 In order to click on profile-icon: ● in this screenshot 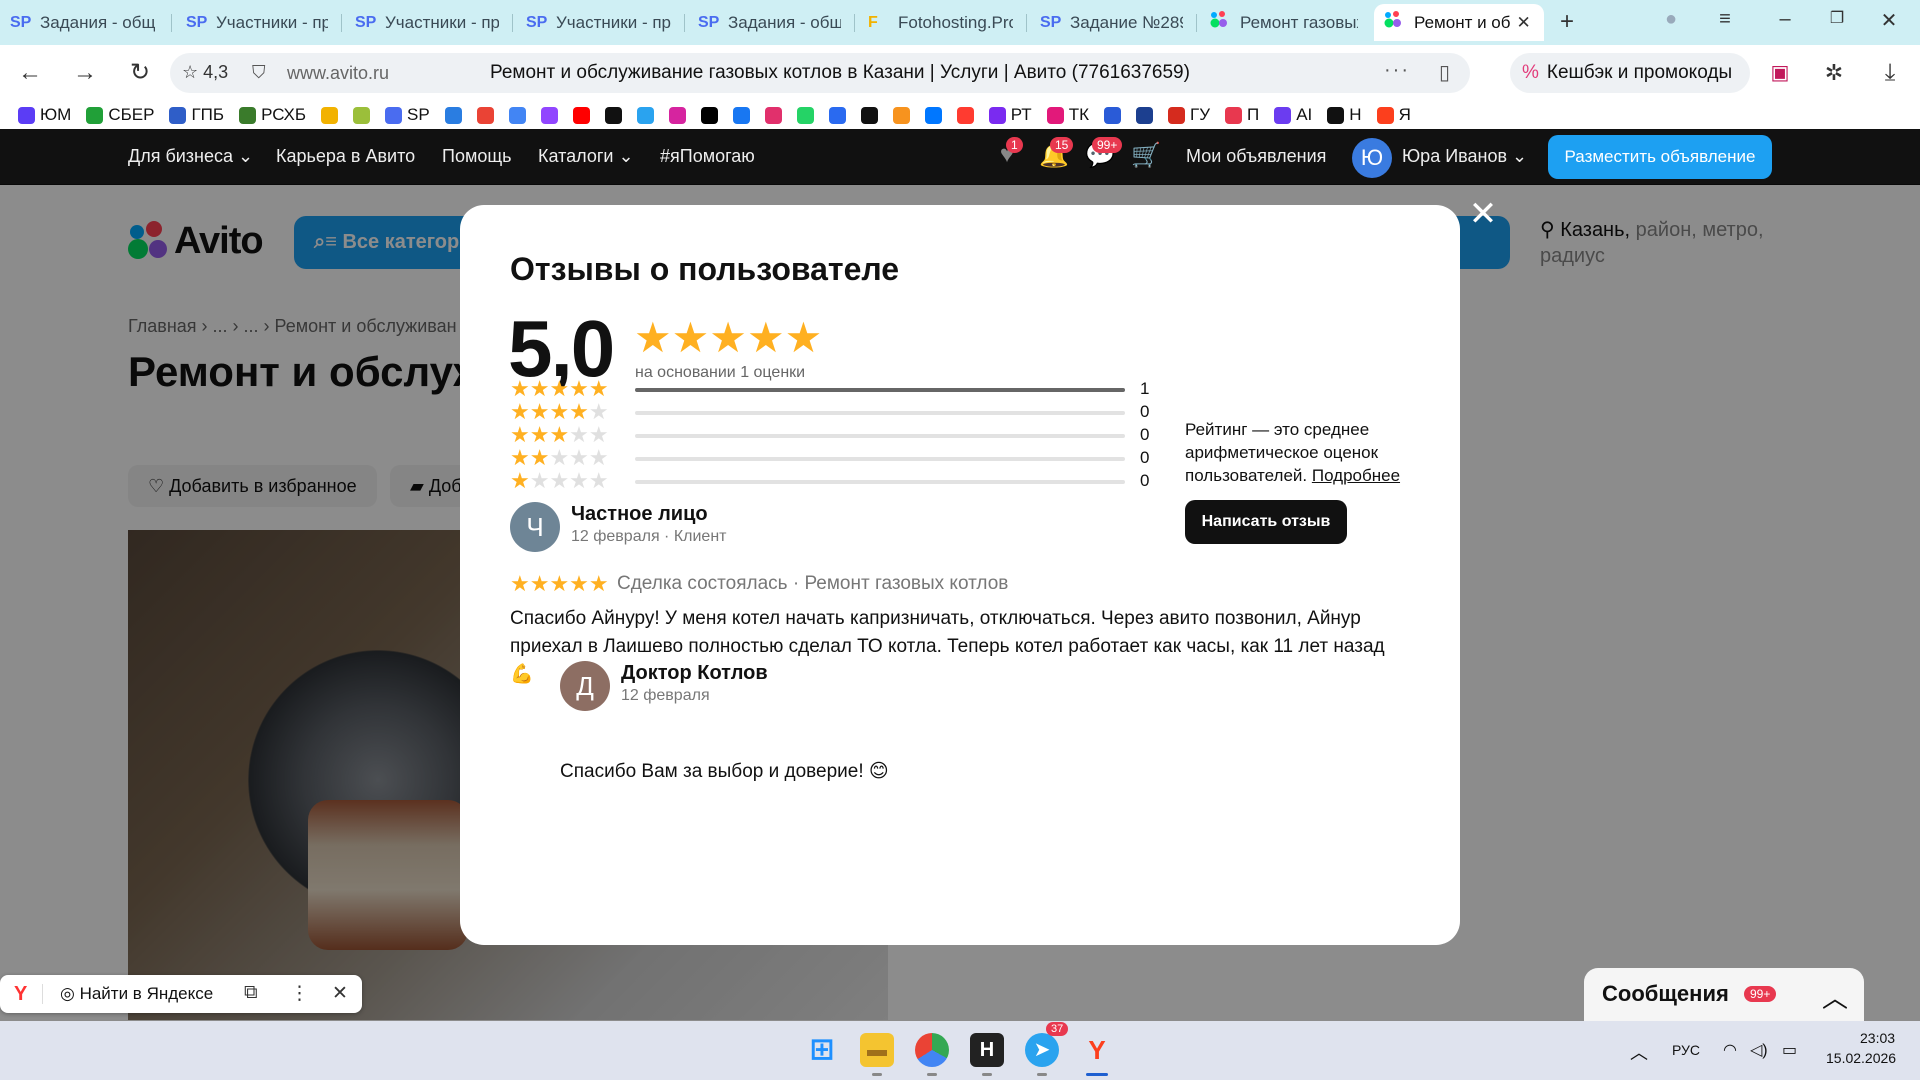, I will do `click(1671, 22)`.